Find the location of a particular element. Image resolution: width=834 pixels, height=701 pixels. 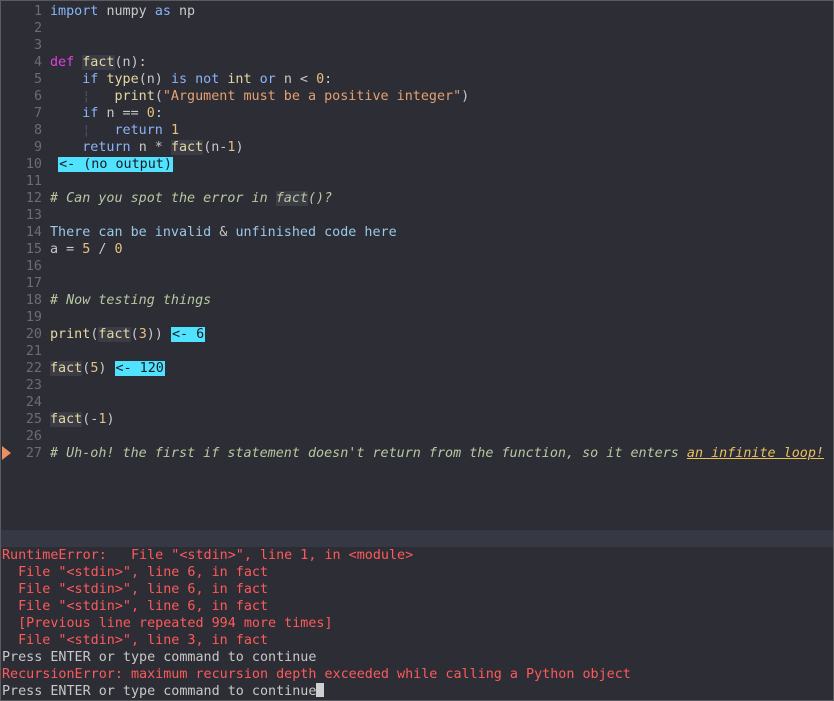

code-line: 21 is located at coordinates (417, 351).